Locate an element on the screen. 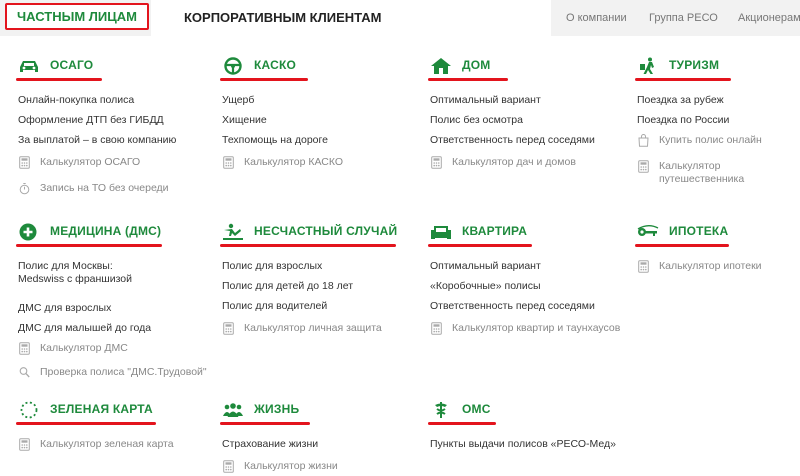  link-text: Полис без осмотра is located at coordinates (476, 120).